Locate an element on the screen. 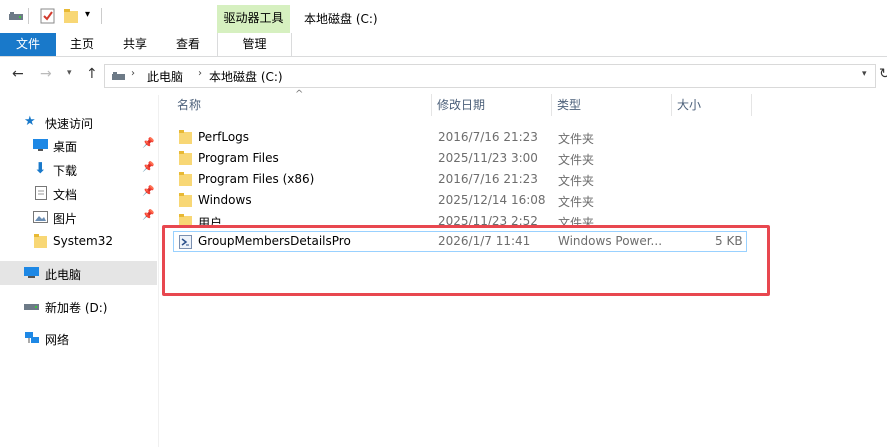 The height and width of the screenshot is (447, 887). file-row: 用户 2025/11/23 2:52 文件夹 is located at coordinates (460, 218).